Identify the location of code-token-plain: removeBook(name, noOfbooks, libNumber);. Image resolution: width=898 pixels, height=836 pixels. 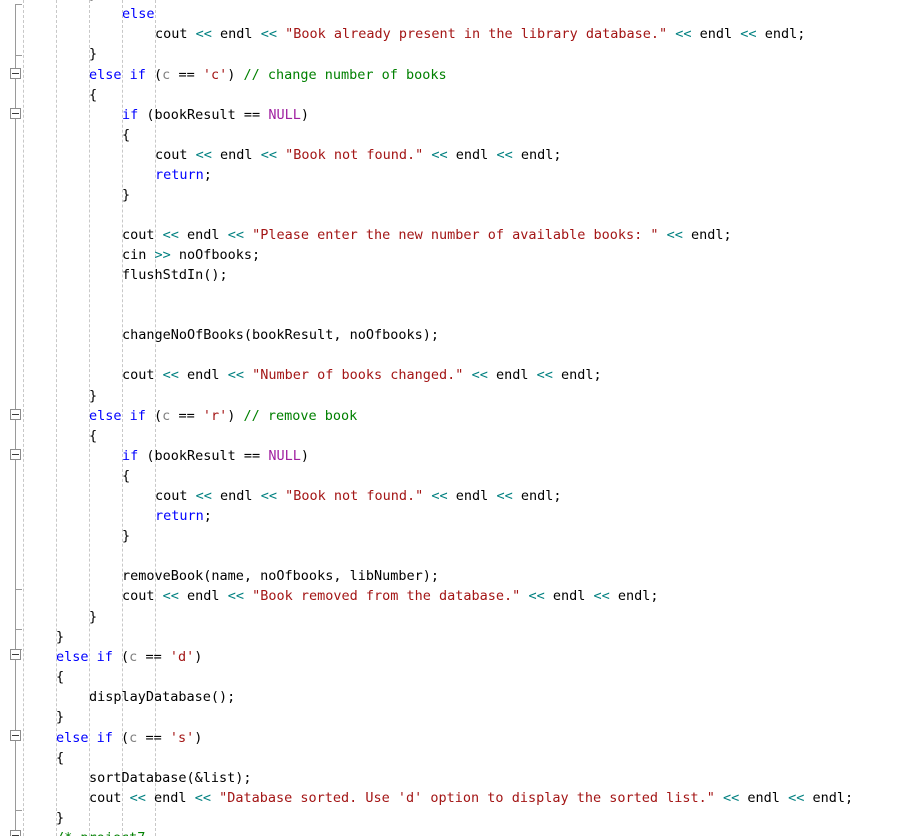
(280, 576).